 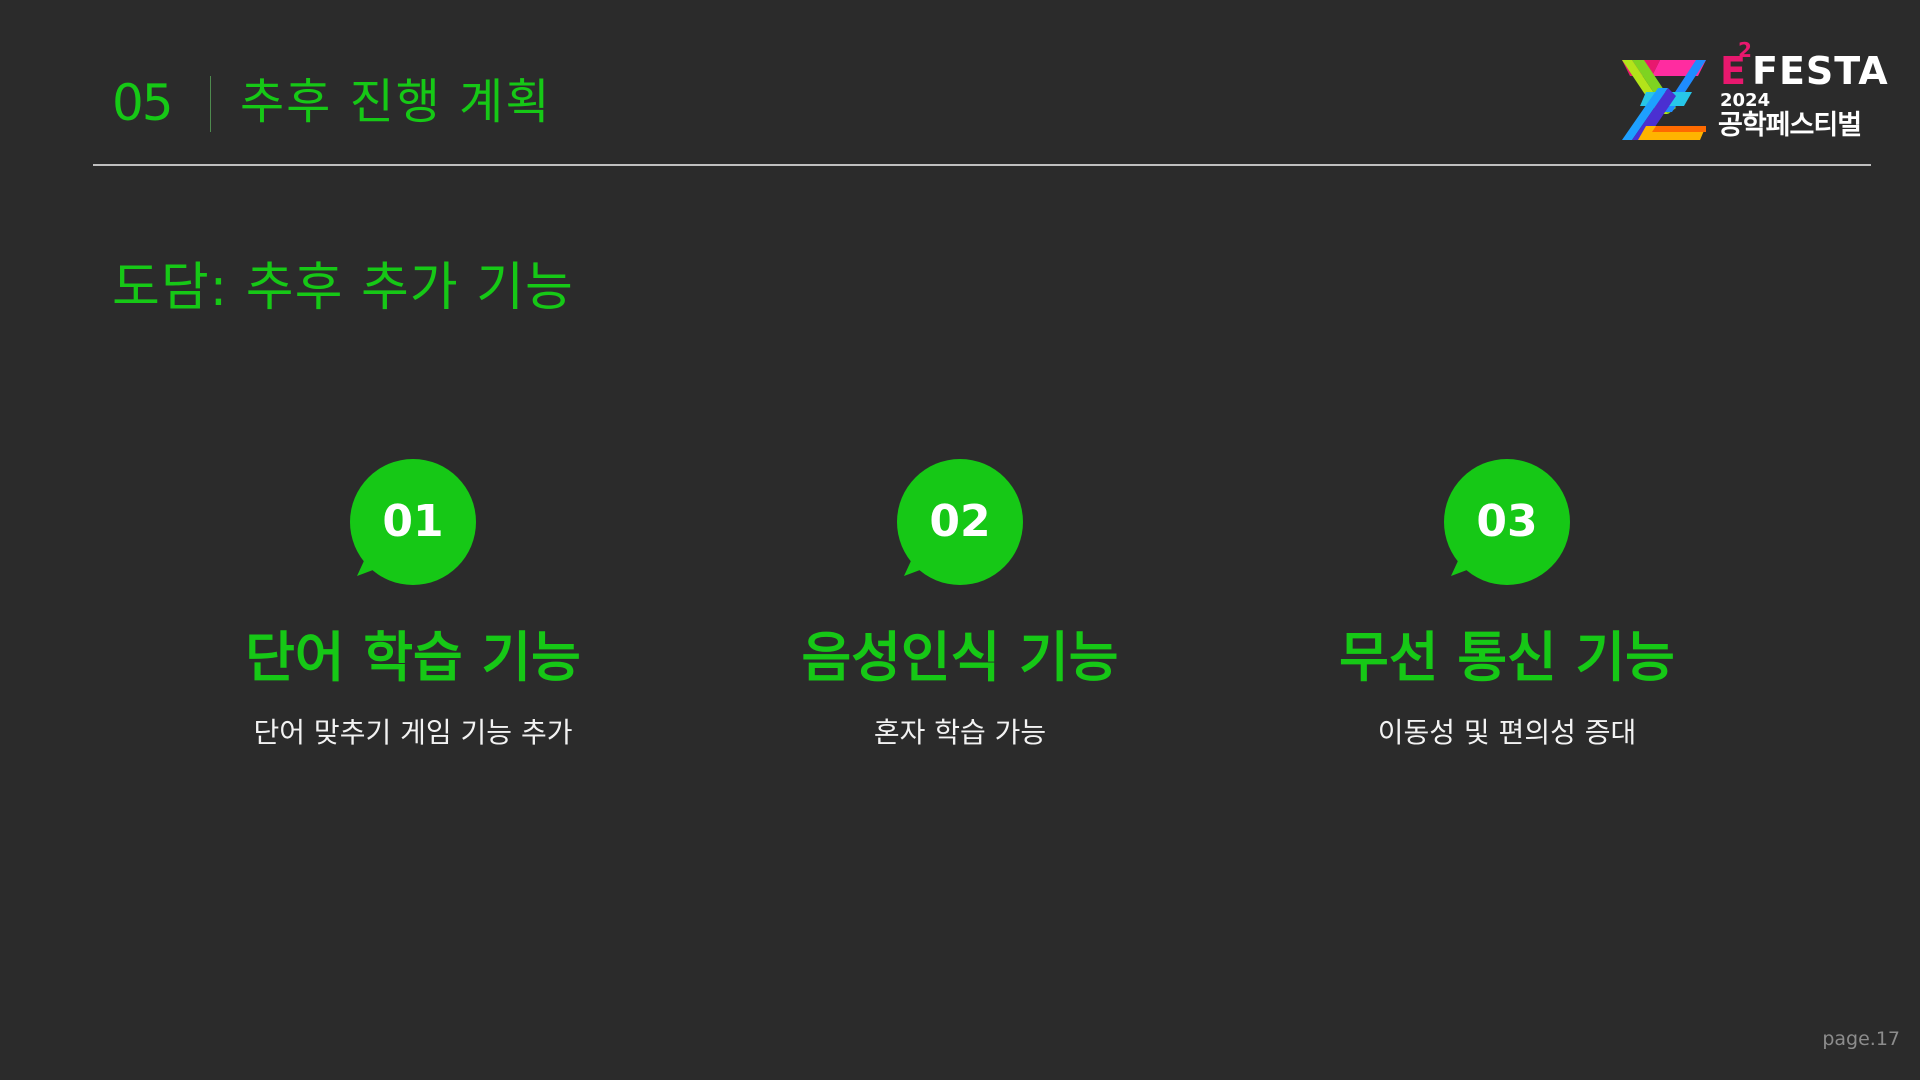 I want to click on e2-festa-logo-mark, so click(x=1664, y=100).